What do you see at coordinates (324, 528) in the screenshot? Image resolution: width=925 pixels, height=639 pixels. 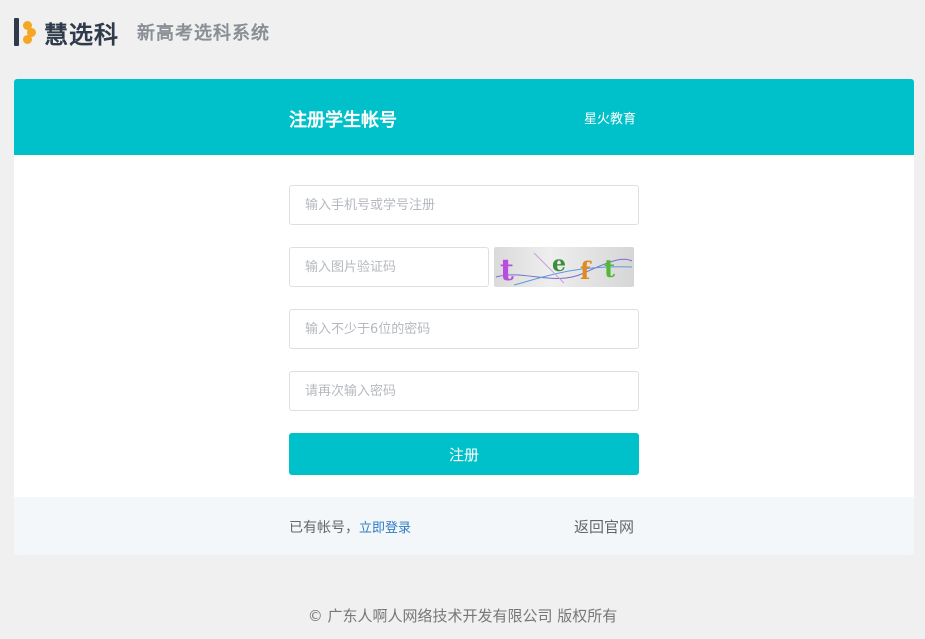 I see `has-account-text: 已有帐号，` at bounding box center [324, 528].